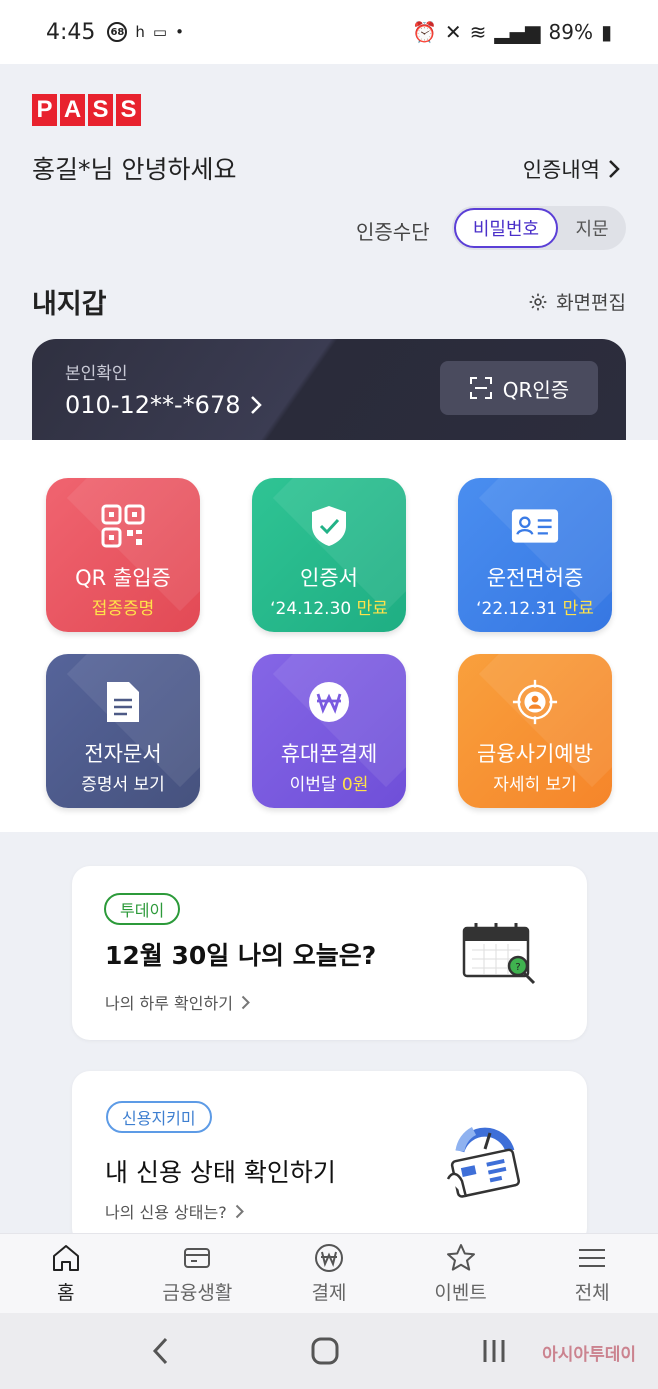  What do you see at coordinates (72, 110) in the screenshot?
I see `logo-letter: A` at bounding box center [72, 110].